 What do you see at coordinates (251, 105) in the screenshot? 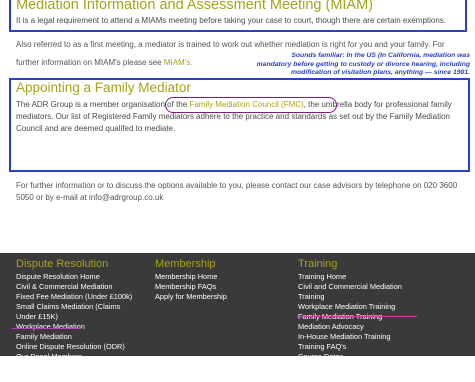
I see `fmc-highlight-oval` at bounding box center [251, 105].